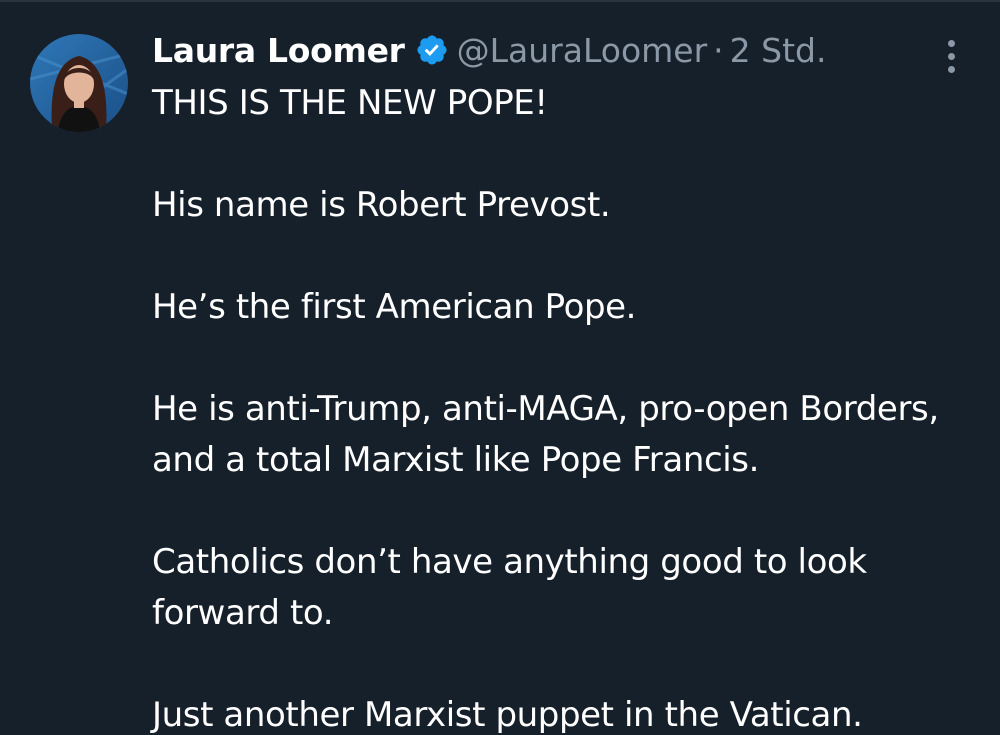  Describe the element at coordinates (278, 50) in the screenshot. I see `display-name: Laura Loomer` at that location.